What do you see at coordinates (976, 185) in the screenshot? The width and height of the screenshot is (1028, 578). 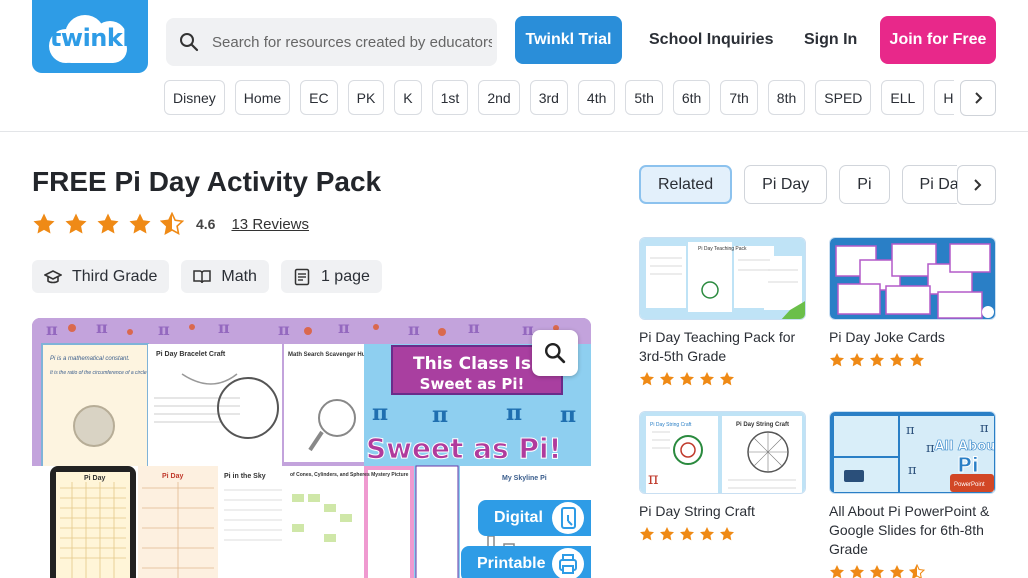 I see `related-tabs-scroll-right-button` at bounding box center [976, 185].